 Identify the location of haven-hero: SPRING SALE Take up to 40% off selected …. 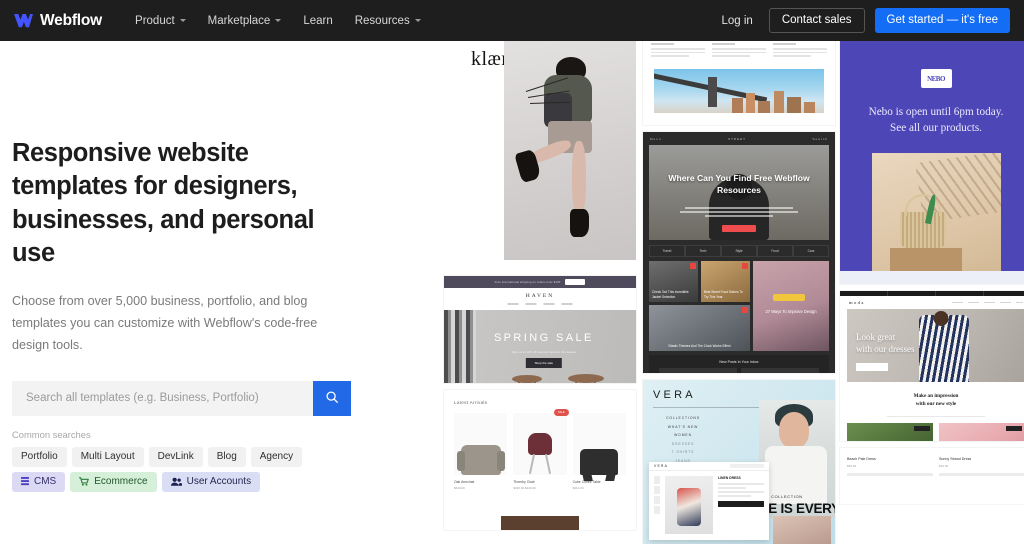
(540, 346).